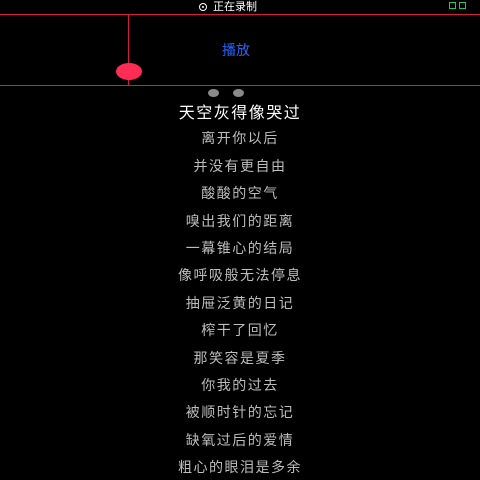 The image size is (480, 480). I want to click on lyric-line: 被顺时针的忘记, so click(240, 413).